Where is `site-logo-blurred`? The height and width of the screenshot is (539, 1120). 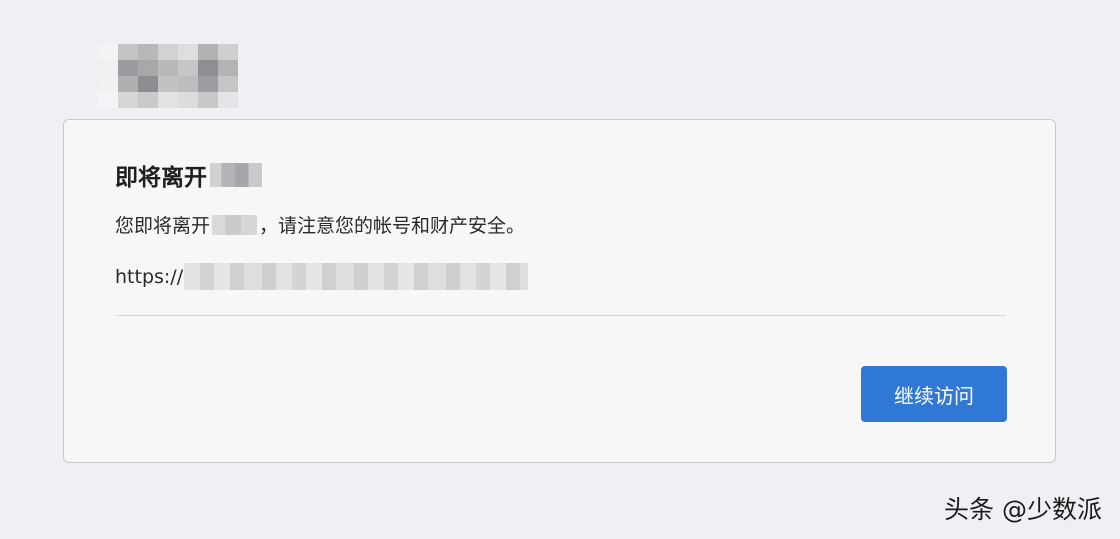 site-logo-blurred is located at coordinates (168, 76).